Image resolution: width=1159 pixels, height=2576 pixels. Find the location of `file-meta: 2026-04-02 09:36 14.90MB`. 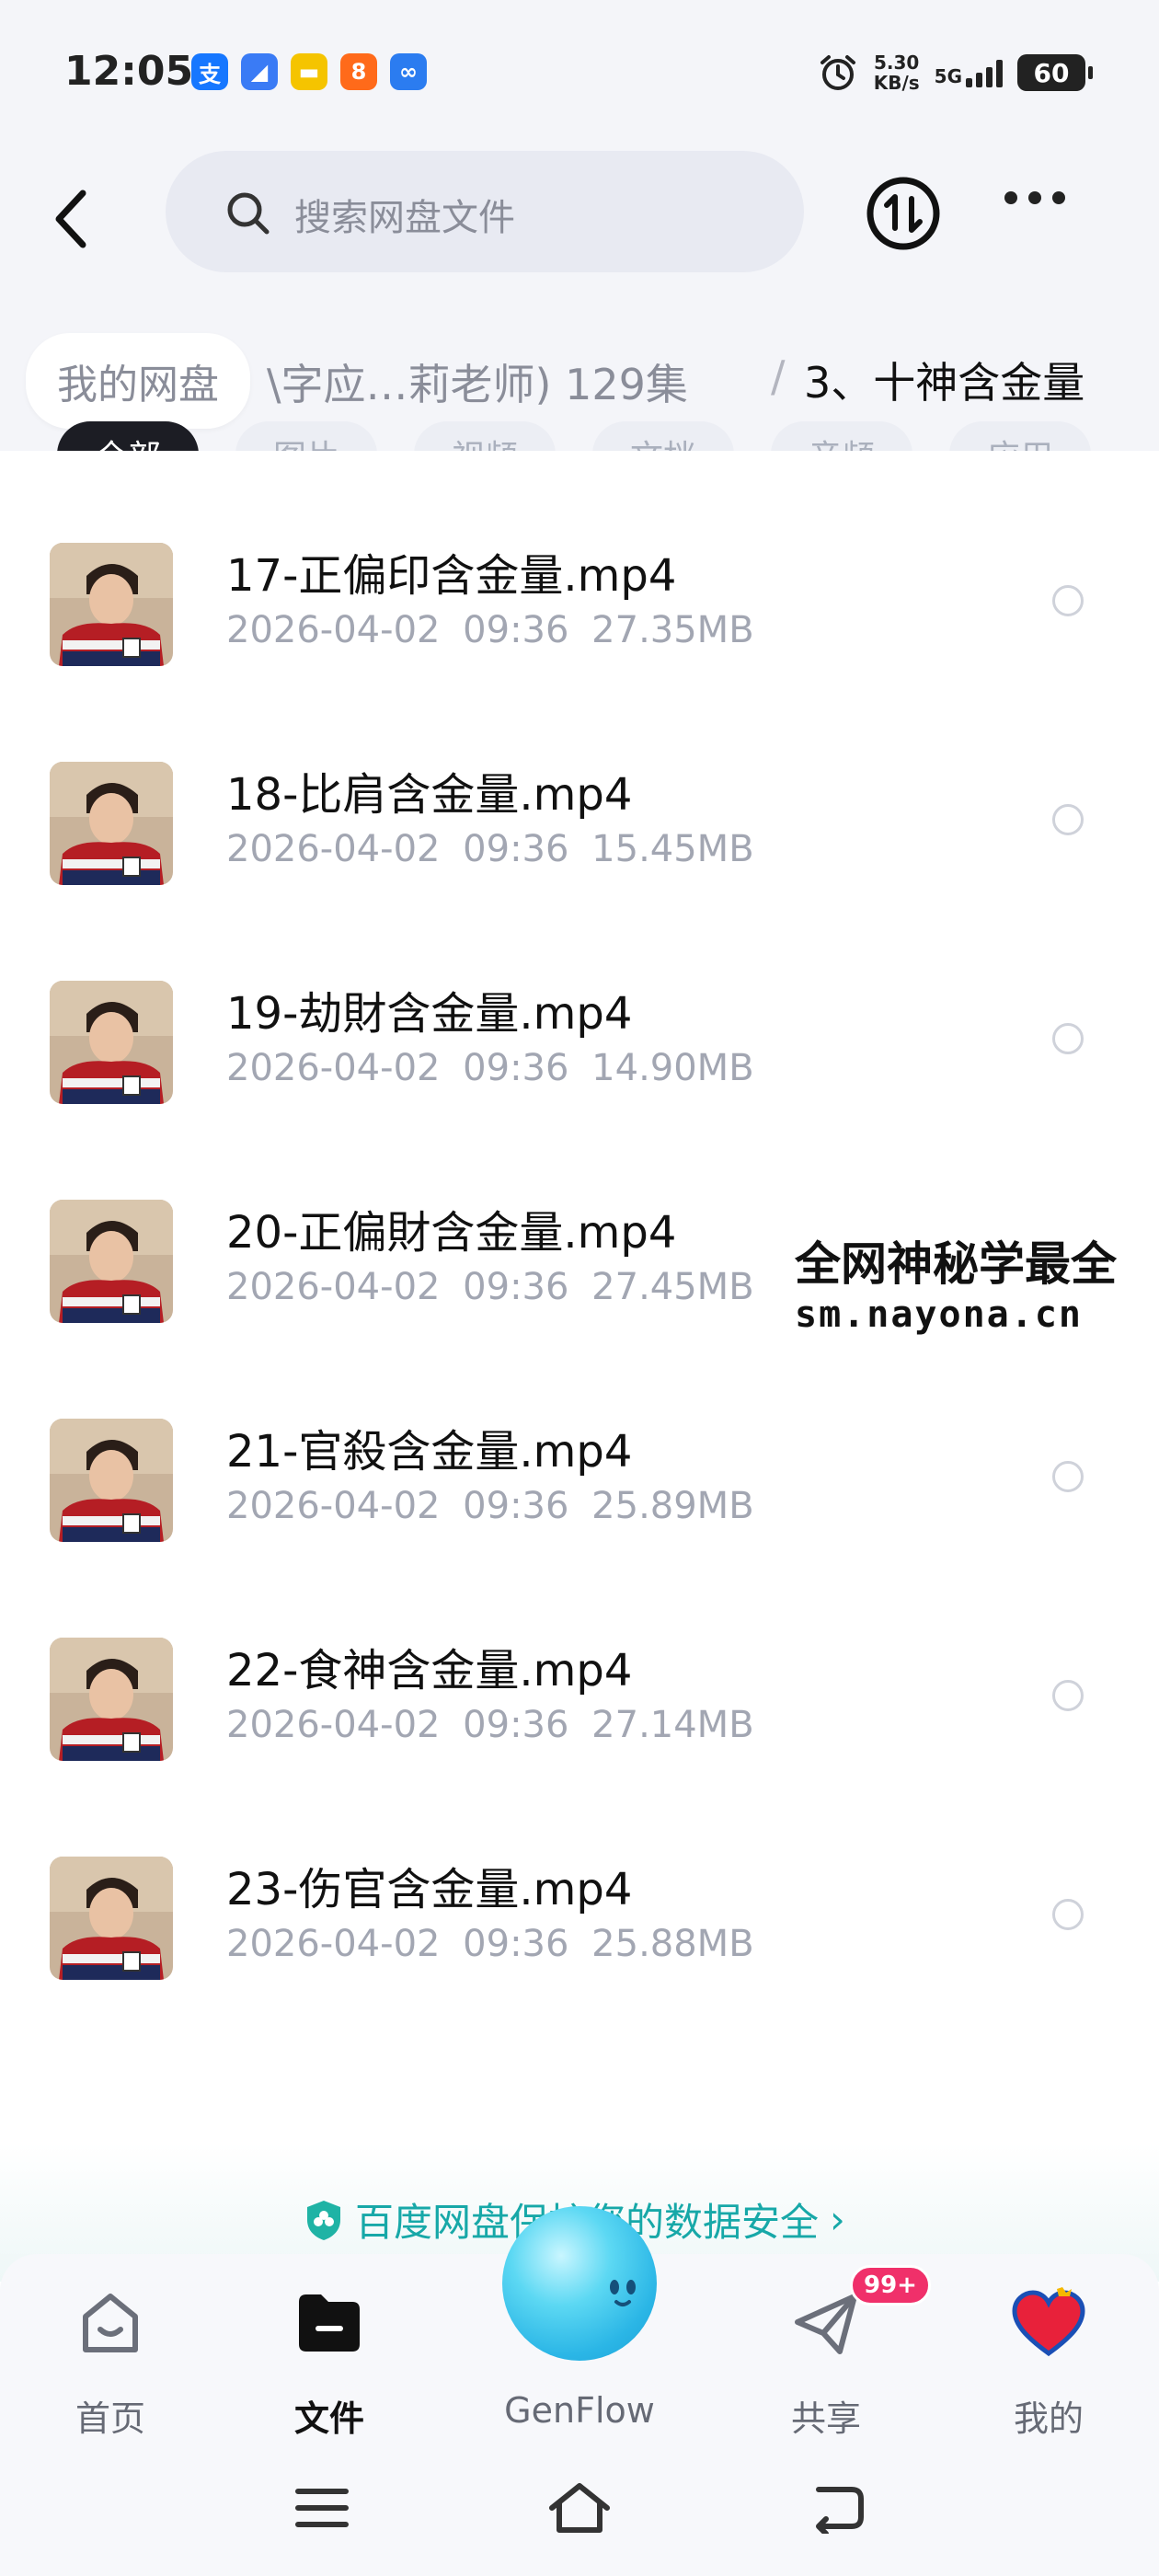

file-meta: 2026-04-02 09:36 14.90MB is located at coordinates (490, 1068).